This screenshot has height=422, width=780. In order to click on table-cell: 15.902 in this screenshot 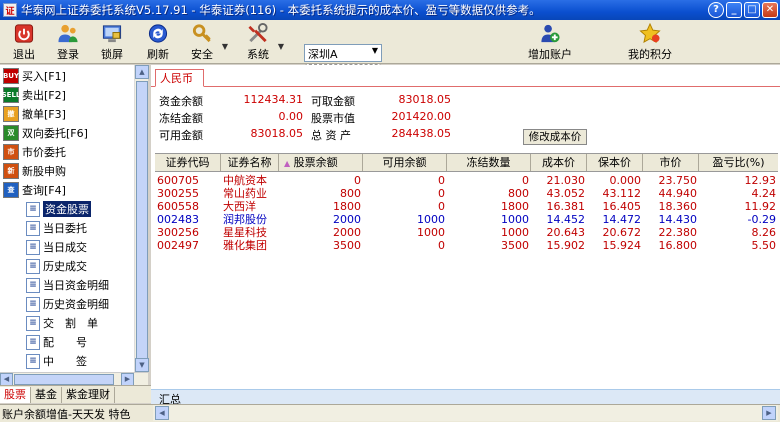, I will do `click(566, 245)`.